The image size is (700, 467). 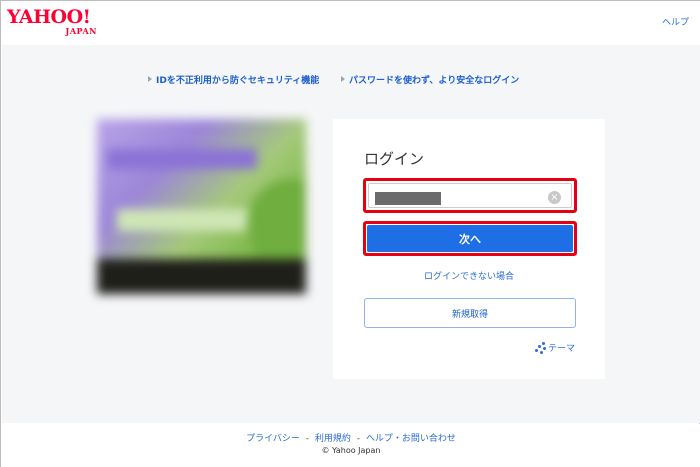 What do you see at coordinates (351, 450) in the screenshot?
I see `copyright: © Yahoo Japan` at bounding box center [351, 450].